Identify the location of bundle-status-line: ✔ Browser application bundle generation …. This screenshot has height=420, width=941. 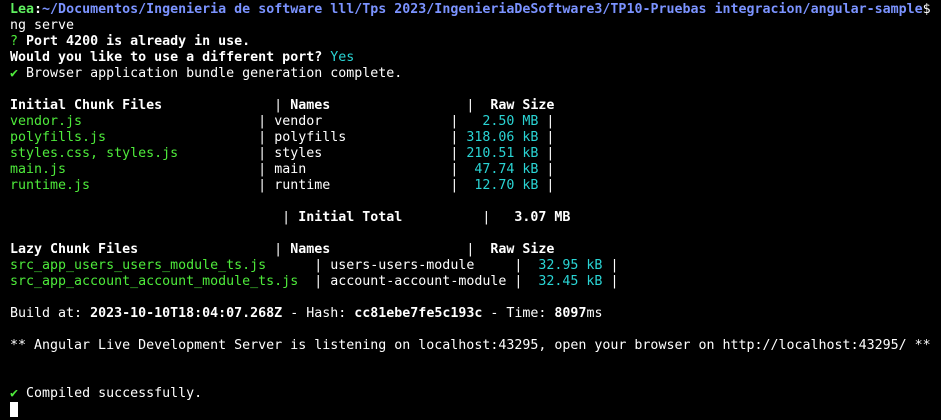
(475, 74).